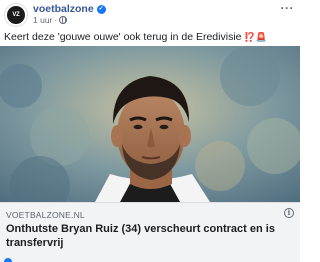  Describe the element at coordinates (63, 20) in the screenshot. I see `globe-icon` at that location.